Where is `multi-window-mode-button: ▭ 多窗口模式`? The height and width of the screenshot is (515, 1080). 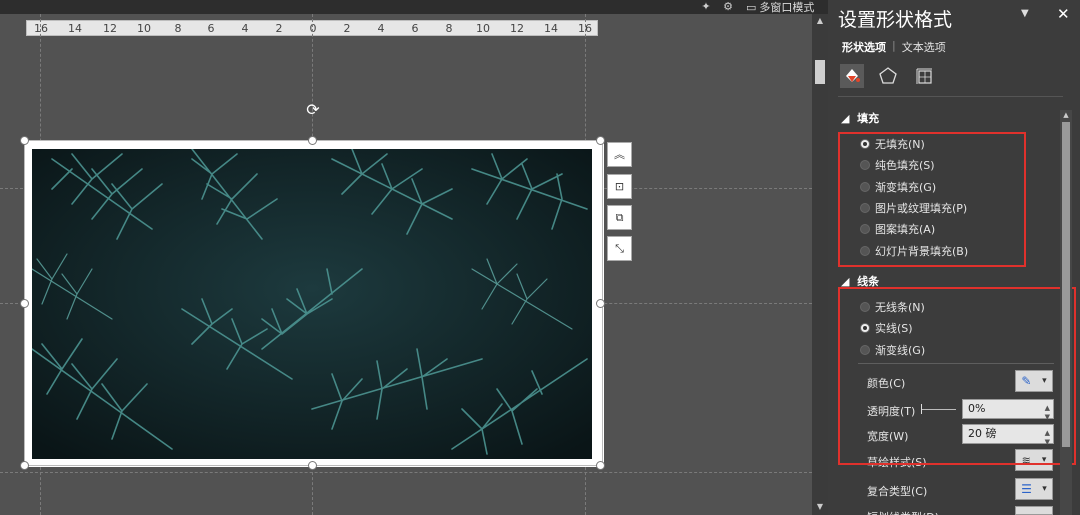
multi-window-mode-button: ▭ 多窗口模式 is located at coordinates (780, 7).